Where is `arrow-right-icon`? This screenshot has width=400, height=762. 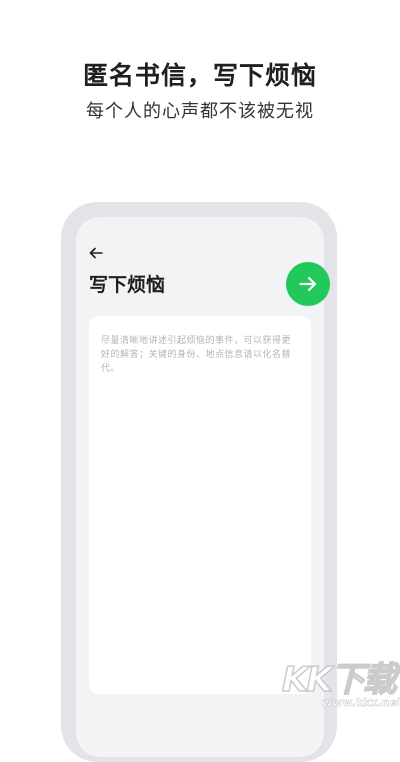
arrow-right-icon is located at coordinates (308, 284).